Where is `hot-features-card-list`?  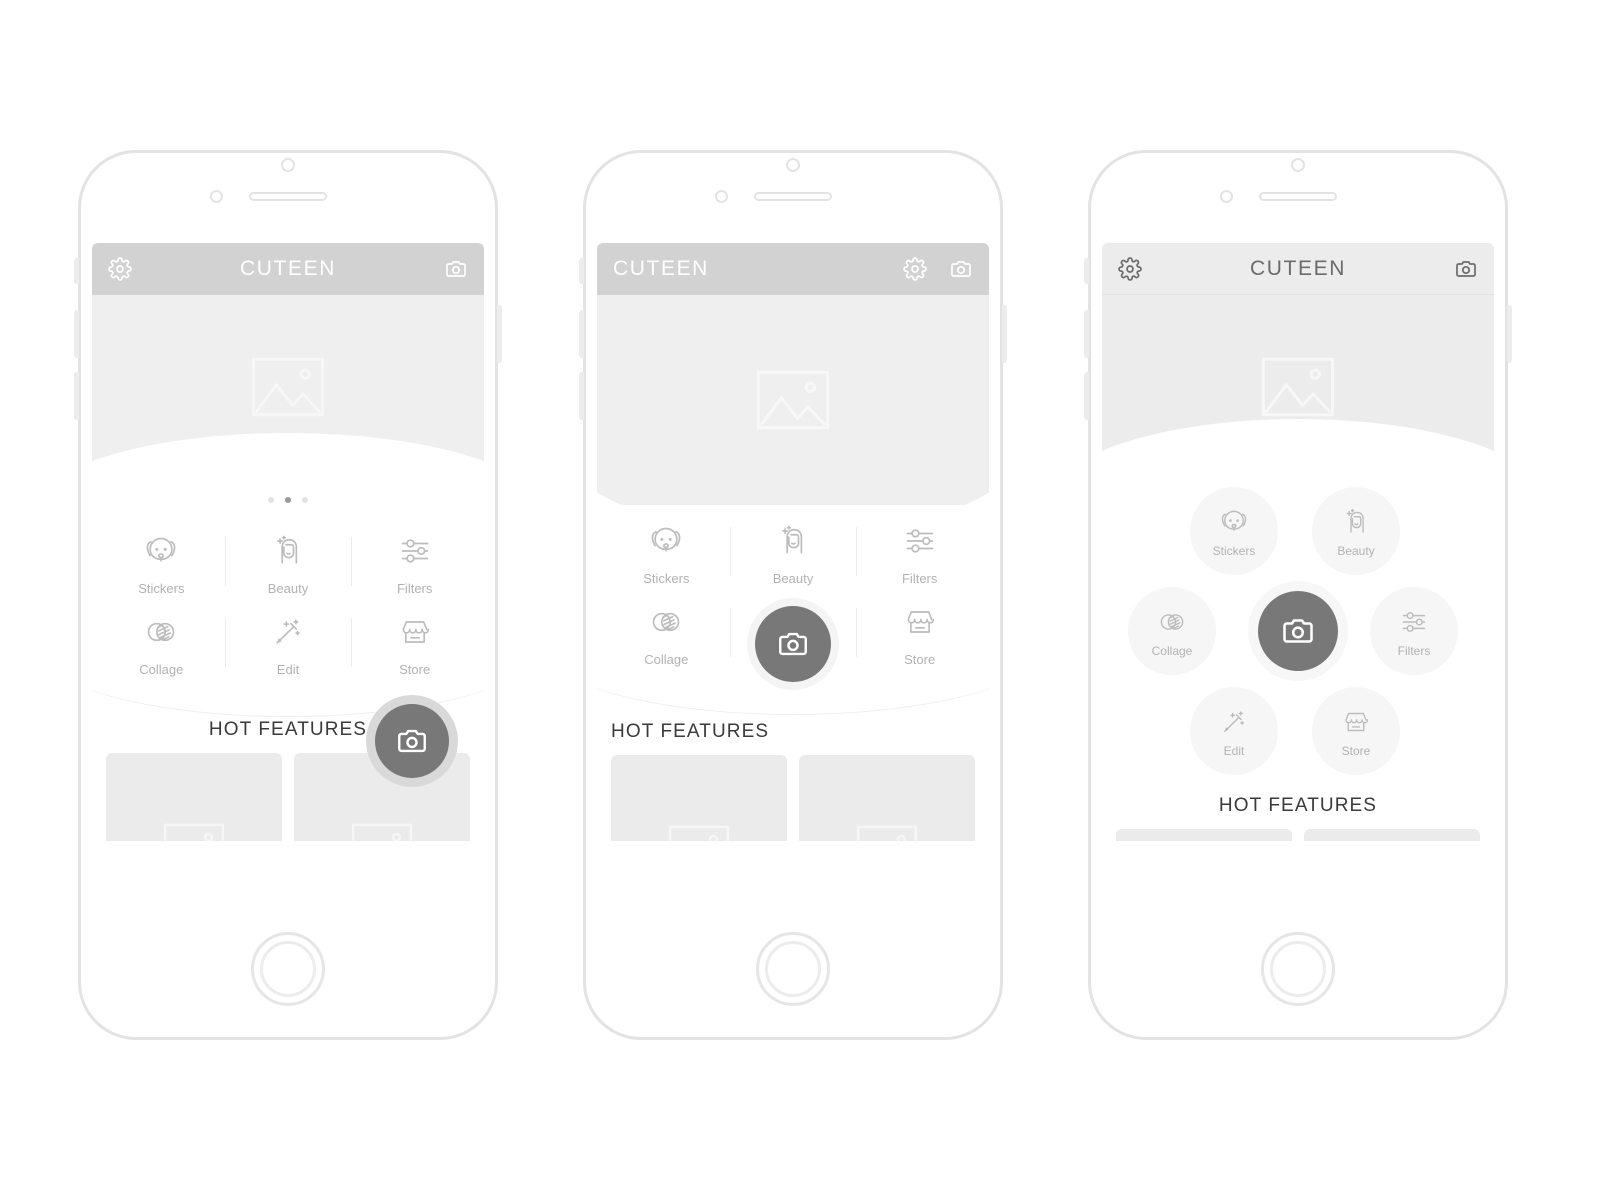 hot-features-card-list is located at coordinates (793, 798).